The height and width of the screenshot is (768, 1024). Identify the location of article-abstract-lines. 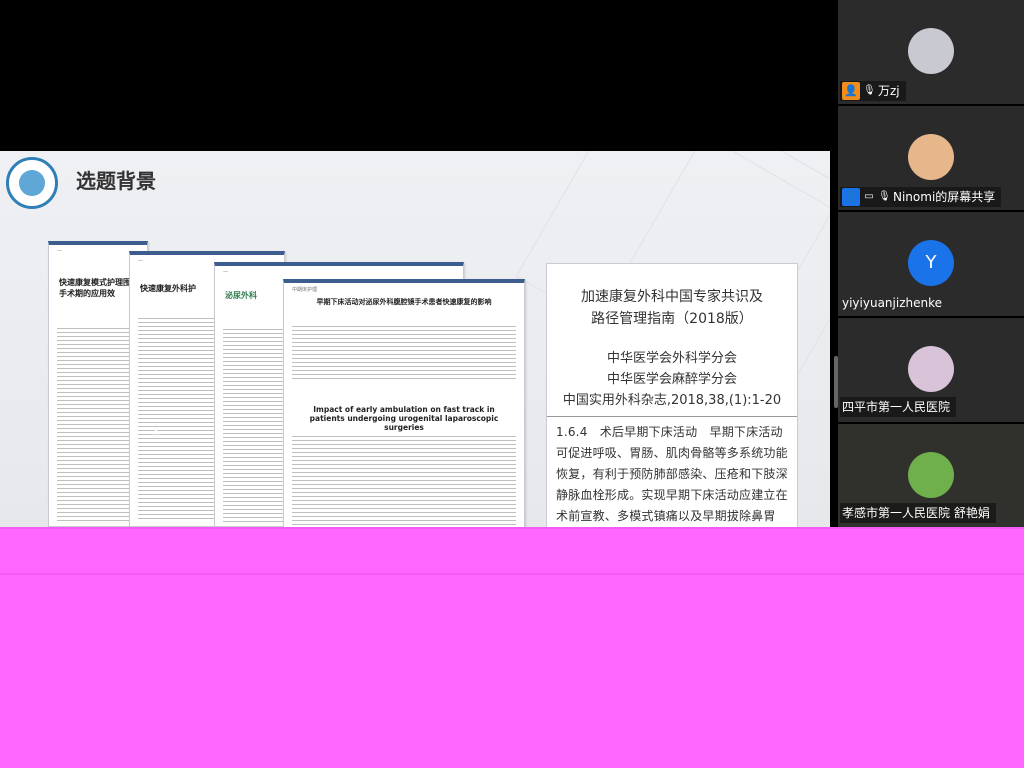
(404, 351).